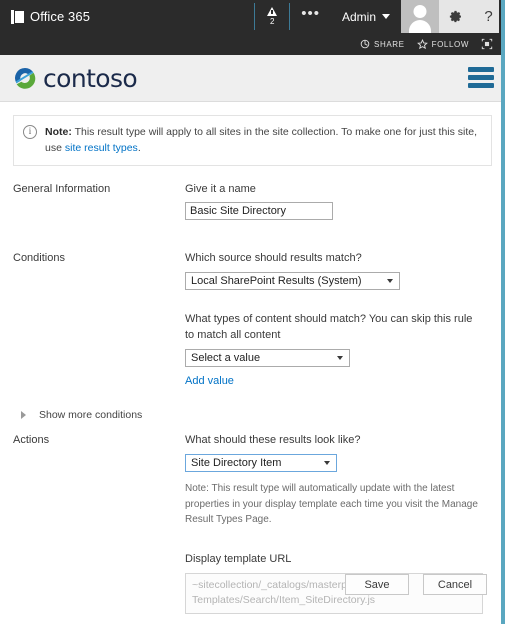  I want to click on source-dropdown: Local SharePoint Results (System), so click(292, 281).